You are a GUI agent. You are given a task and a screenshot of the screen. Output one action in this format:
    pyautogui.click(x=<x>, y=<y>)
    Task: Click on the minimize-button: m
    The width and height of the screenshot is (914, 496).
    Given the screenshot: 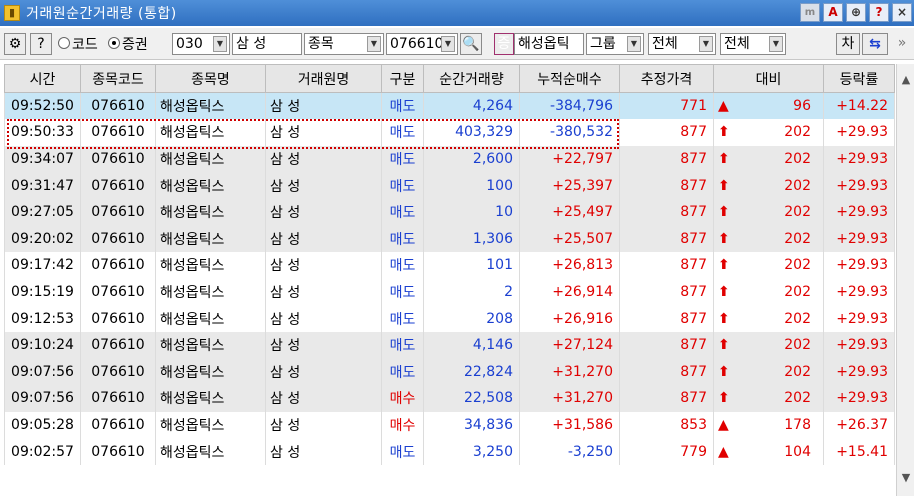 What is the action you would take?
    pyautogui.click(x=810, y=12)
    